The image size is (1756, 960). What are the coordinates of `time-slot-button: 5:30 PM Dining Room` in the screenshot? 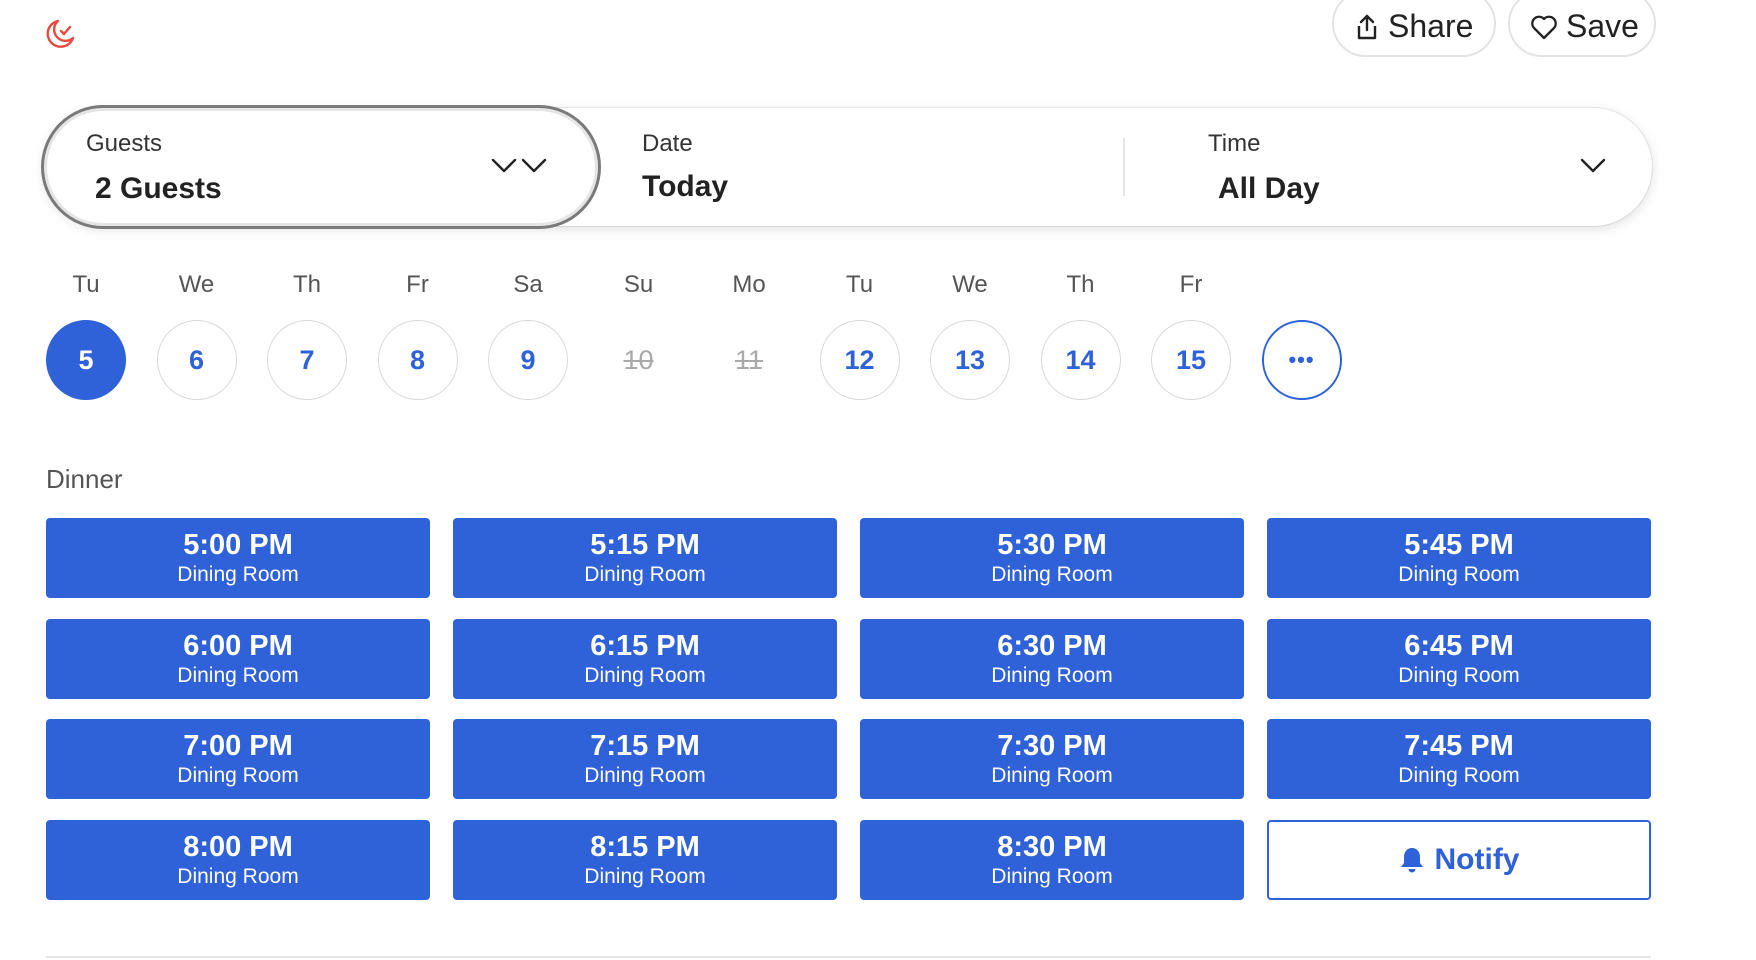 It's located at (1052, 558).